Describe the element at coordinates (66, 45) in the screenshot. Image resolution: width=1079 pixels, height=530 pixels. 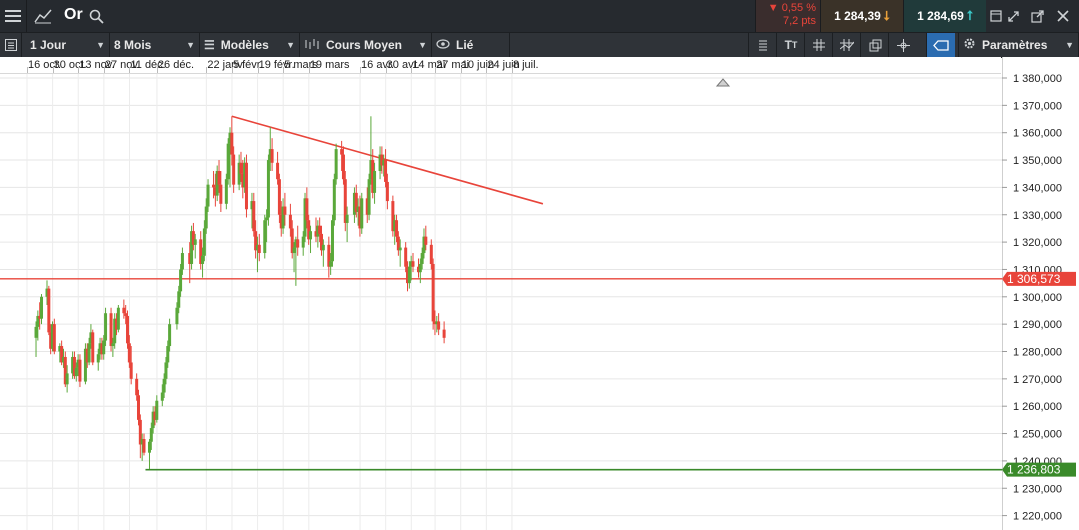
I see `period-dropdown: 1 Jour ▼` at that location.